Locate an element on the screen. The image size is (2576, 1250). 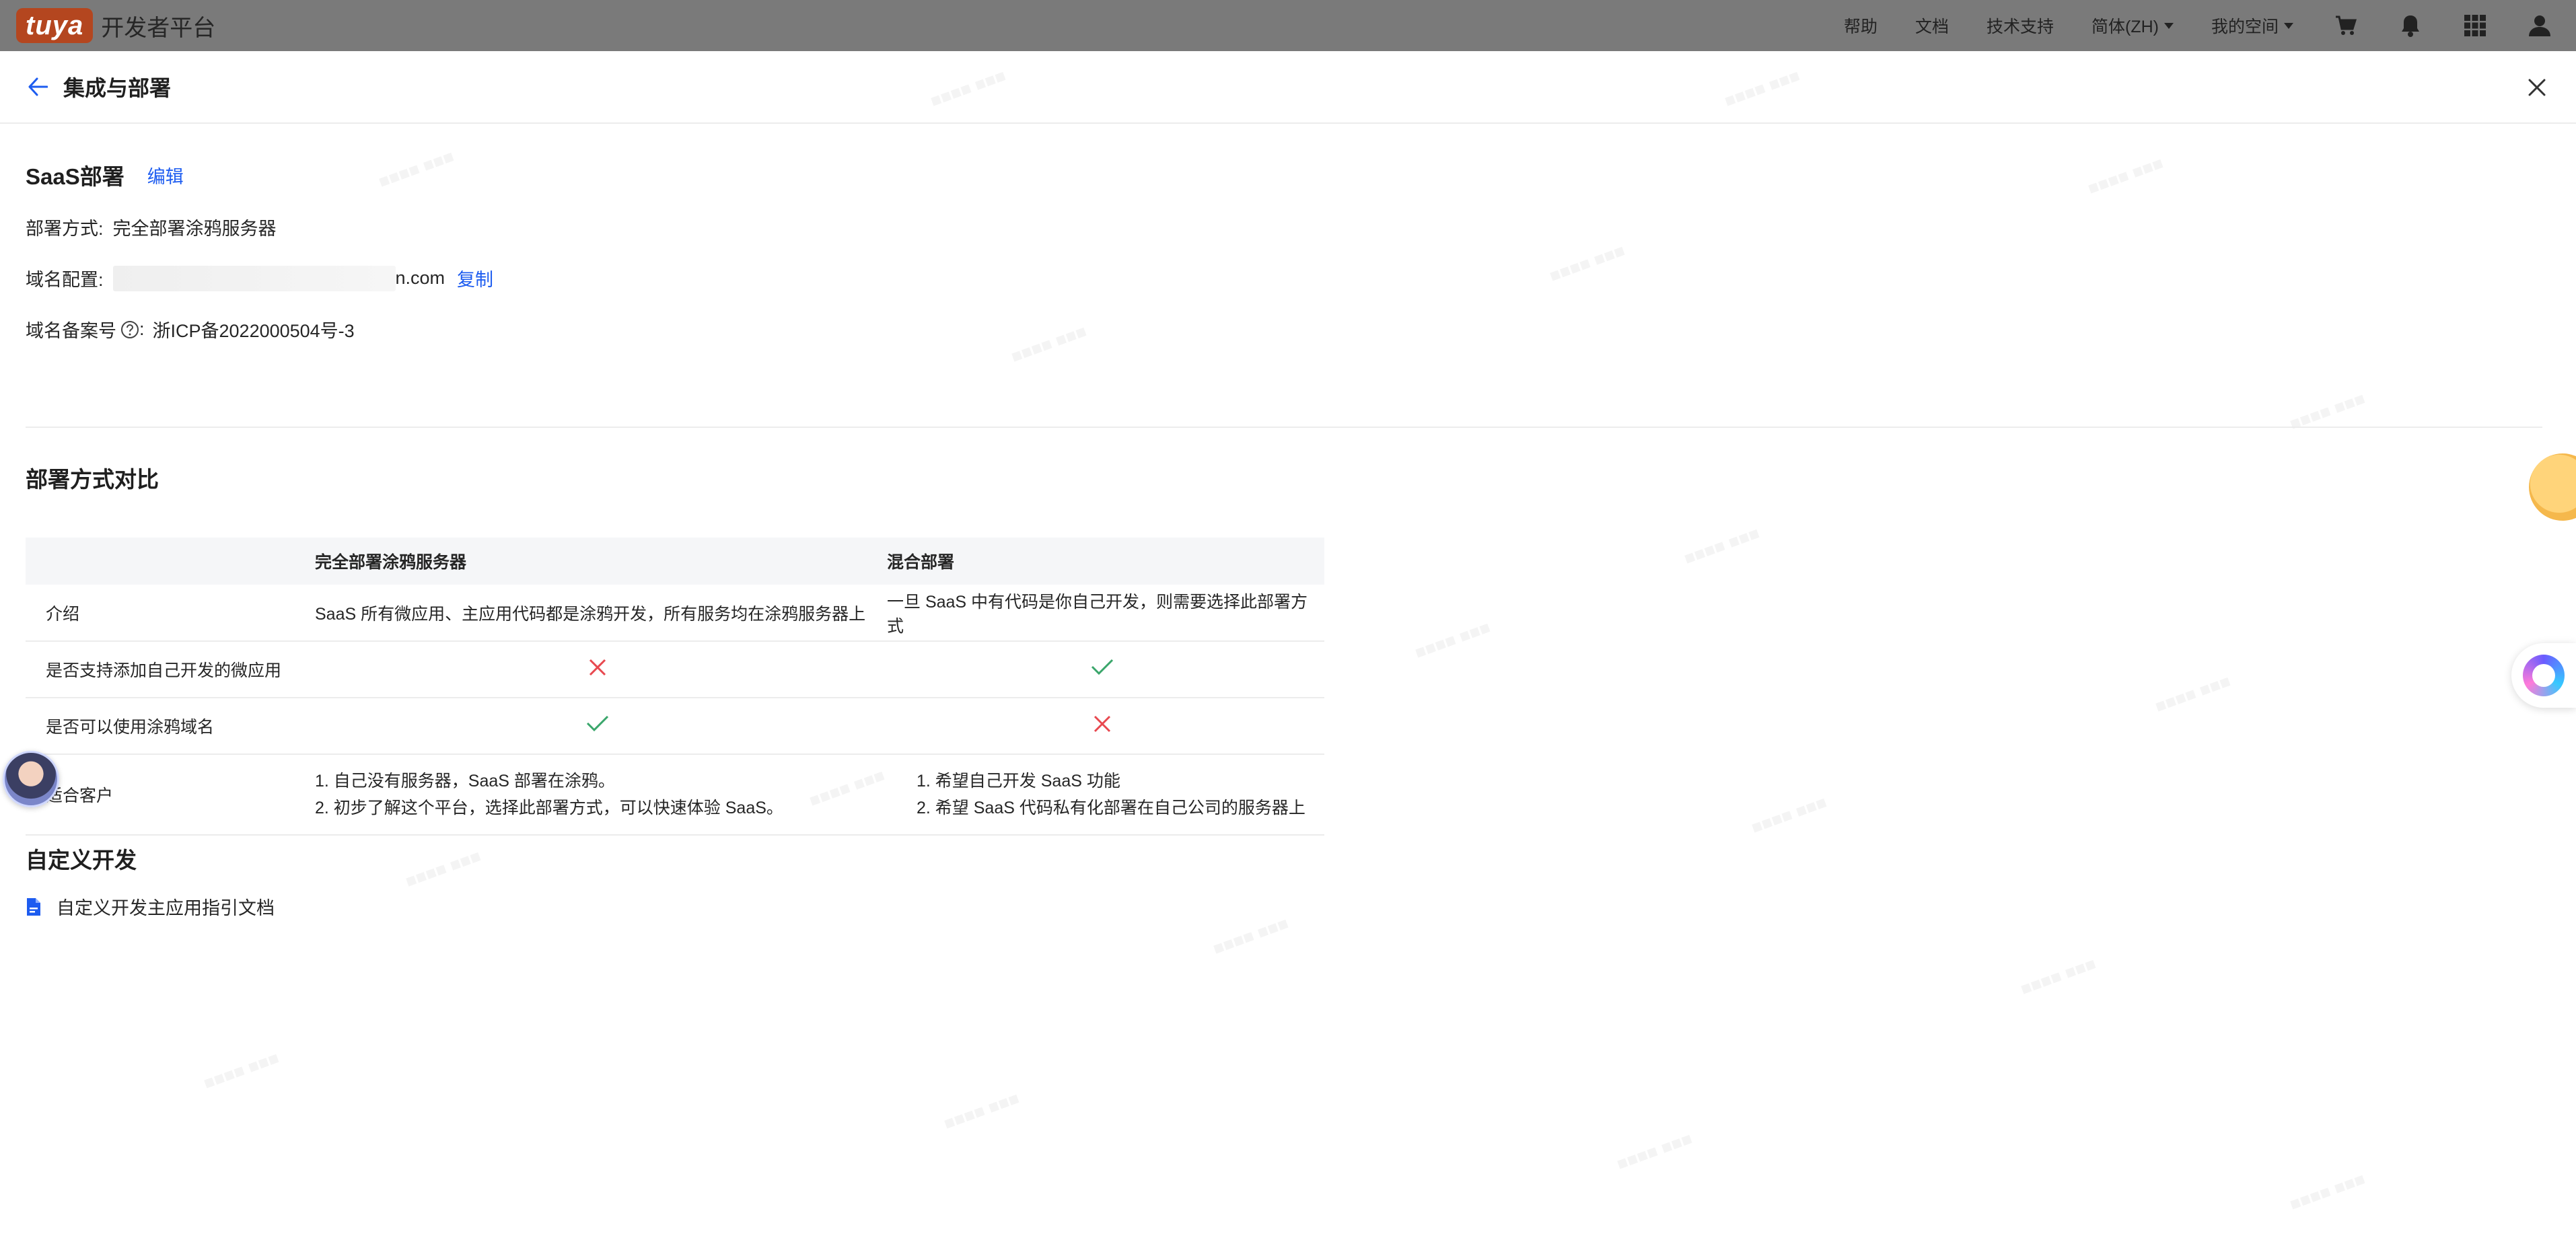
custom-app-full is located at coordinates (601, 669).